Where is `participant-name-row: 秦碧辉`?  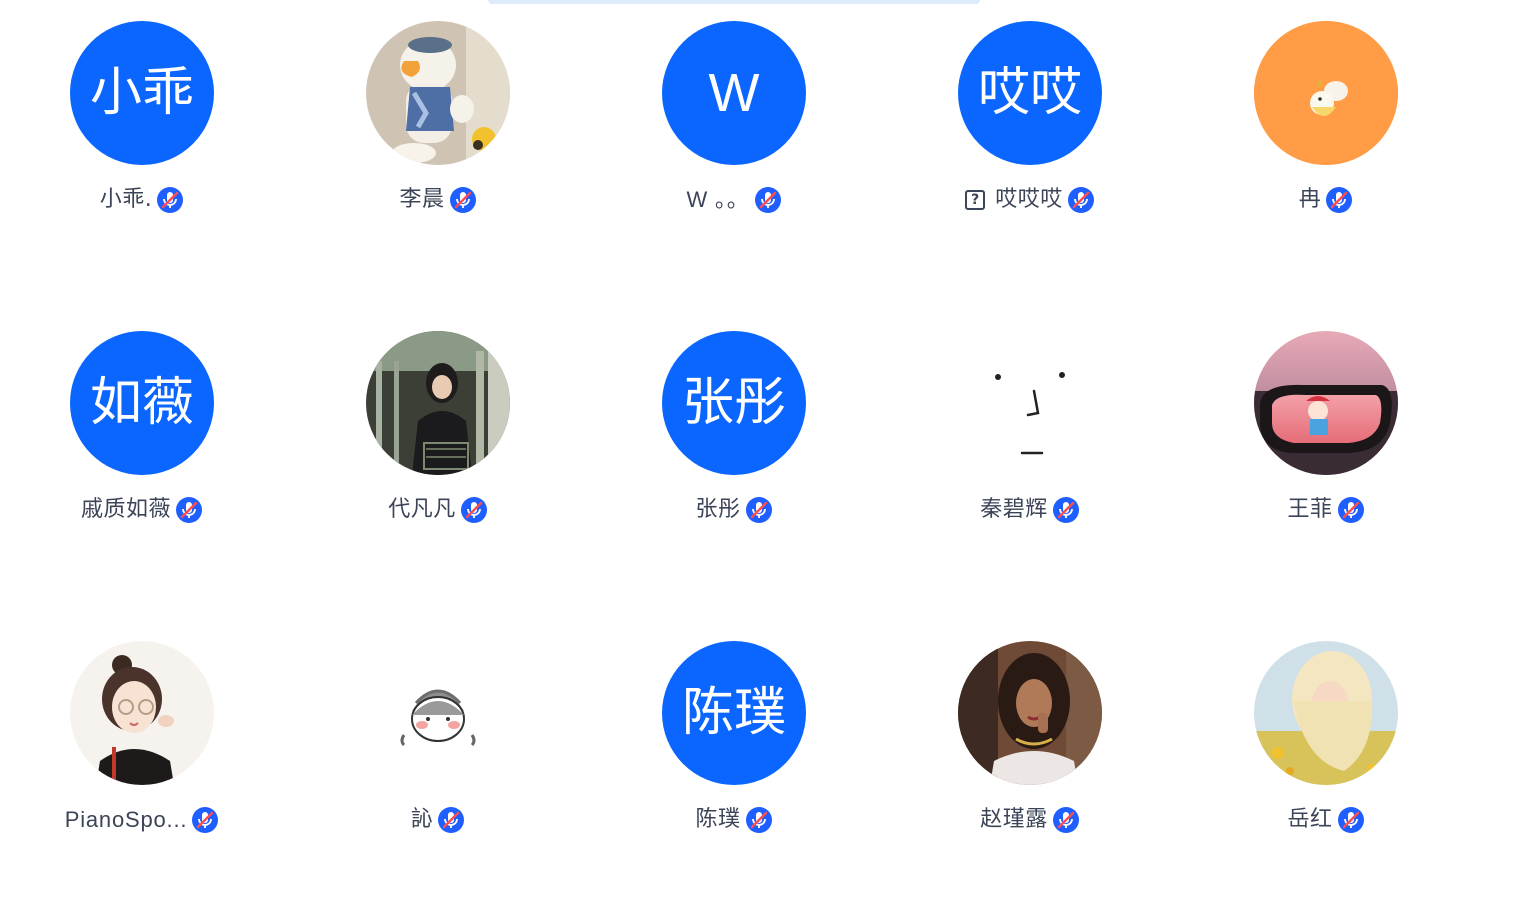 participant-name-row: 秦碧辉 is located at coordinates (1030, 510).